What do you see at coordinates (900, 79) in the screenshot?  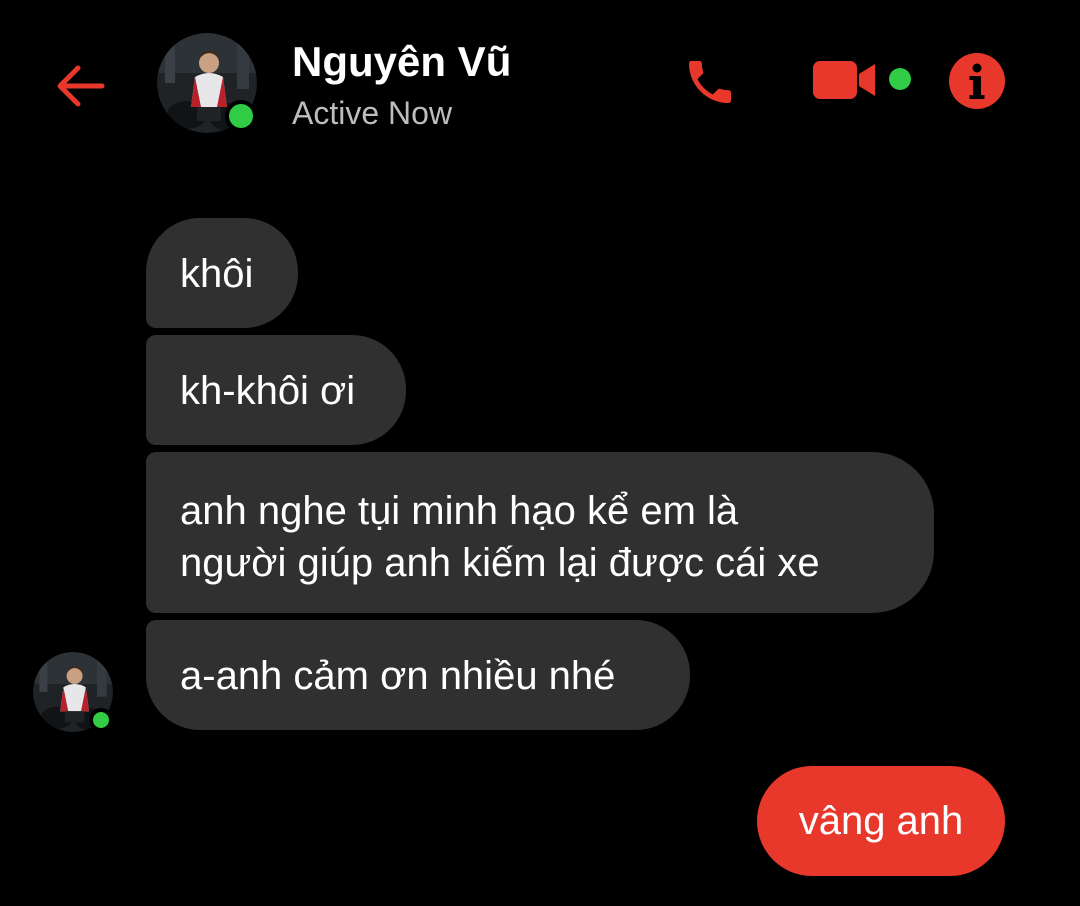 I see `video-active-indicator` at bounding box center [900, 79].